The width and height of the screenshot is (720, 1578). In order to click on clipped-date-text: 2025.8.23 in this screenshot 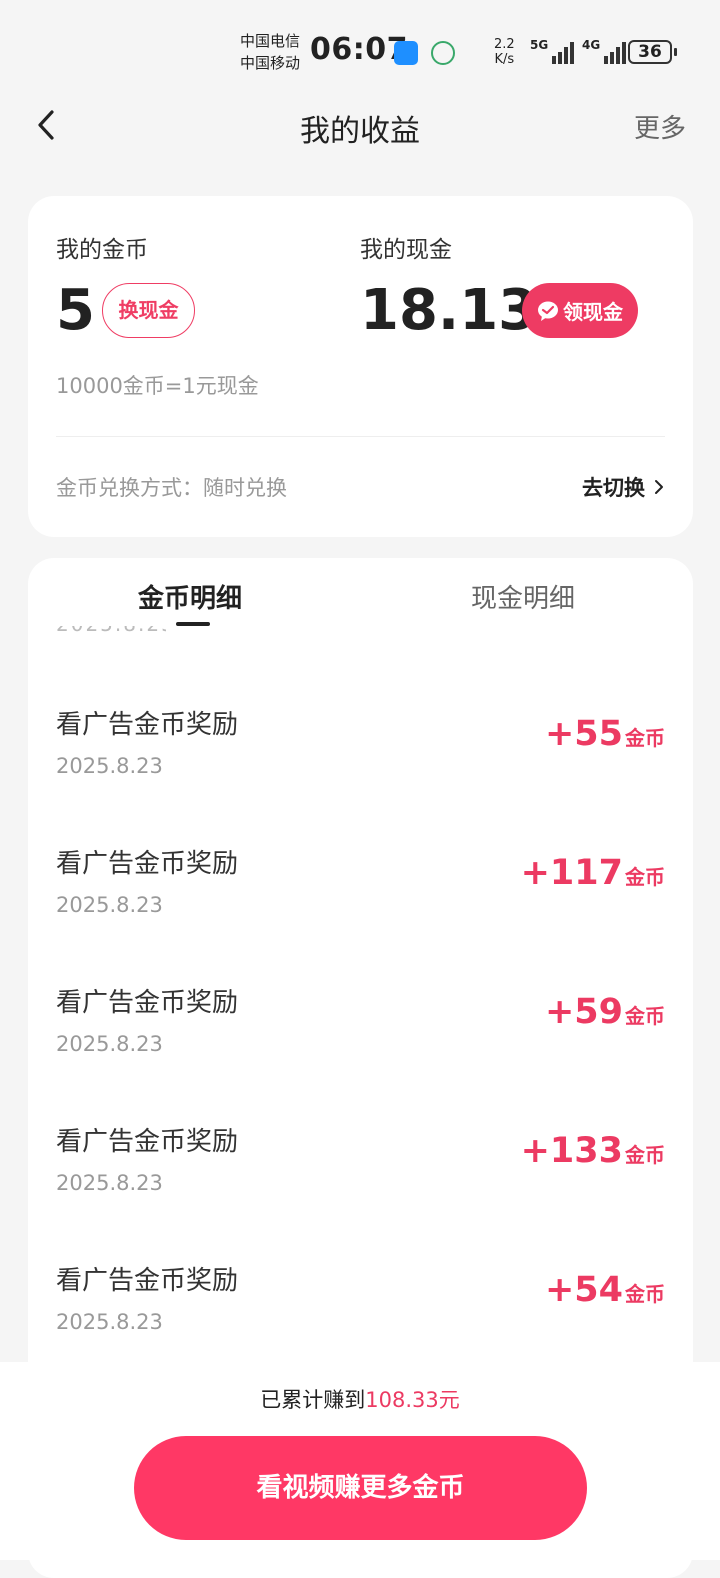, I will do `click(111, 630)`.